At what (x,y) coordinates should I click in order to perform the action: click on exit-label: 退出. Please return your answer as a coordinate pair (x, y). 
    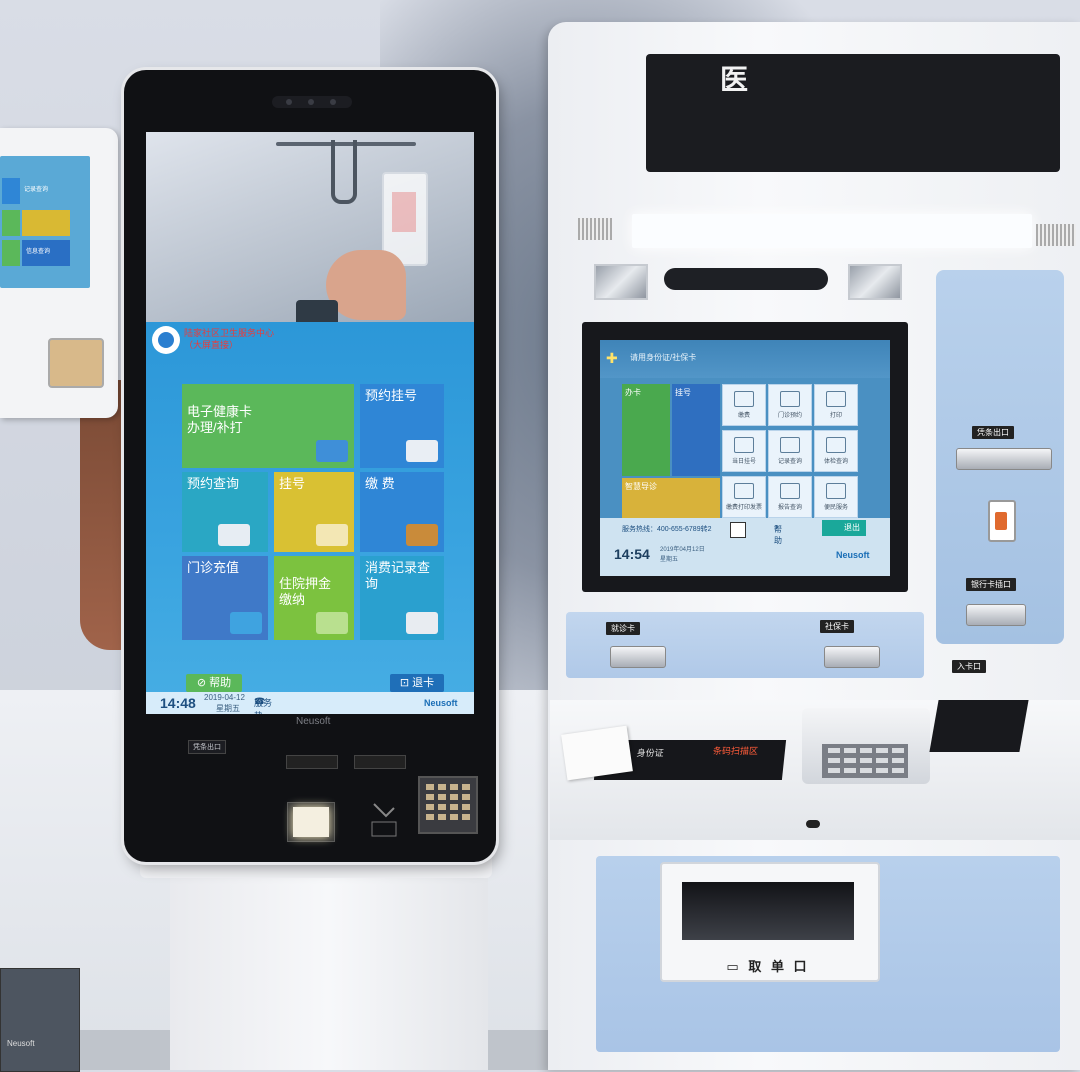
    Looking at the image, I should click on (852, 527).